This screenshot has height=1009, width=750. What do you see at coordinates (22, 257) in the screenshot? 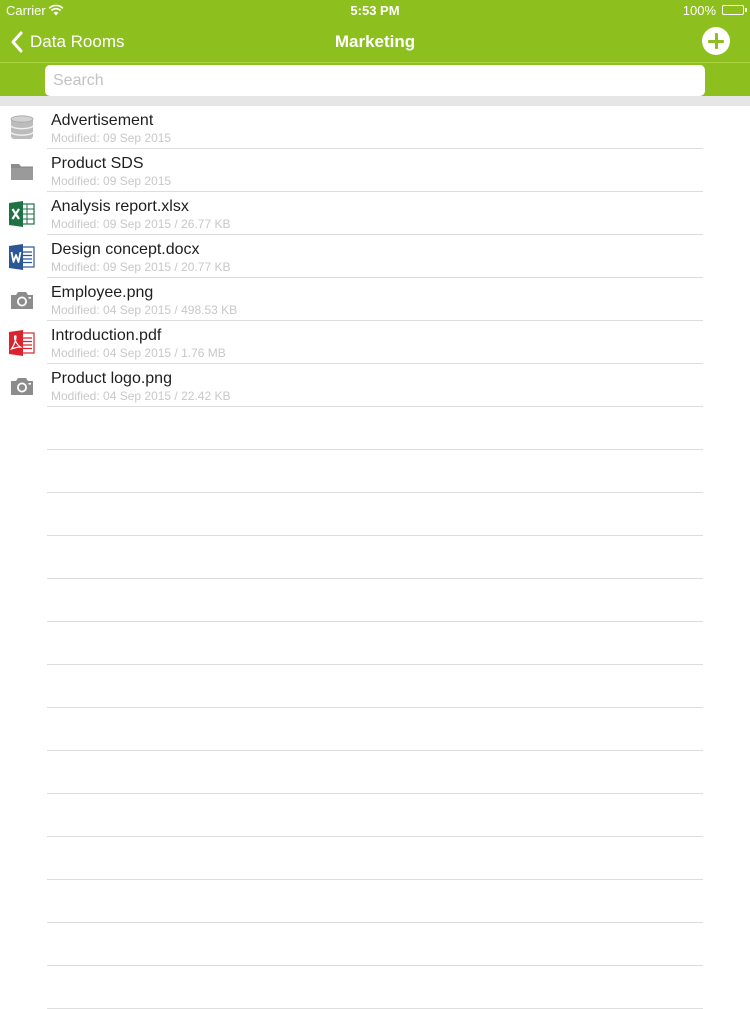
I see `word-icon` at bounding box center [22, 257].